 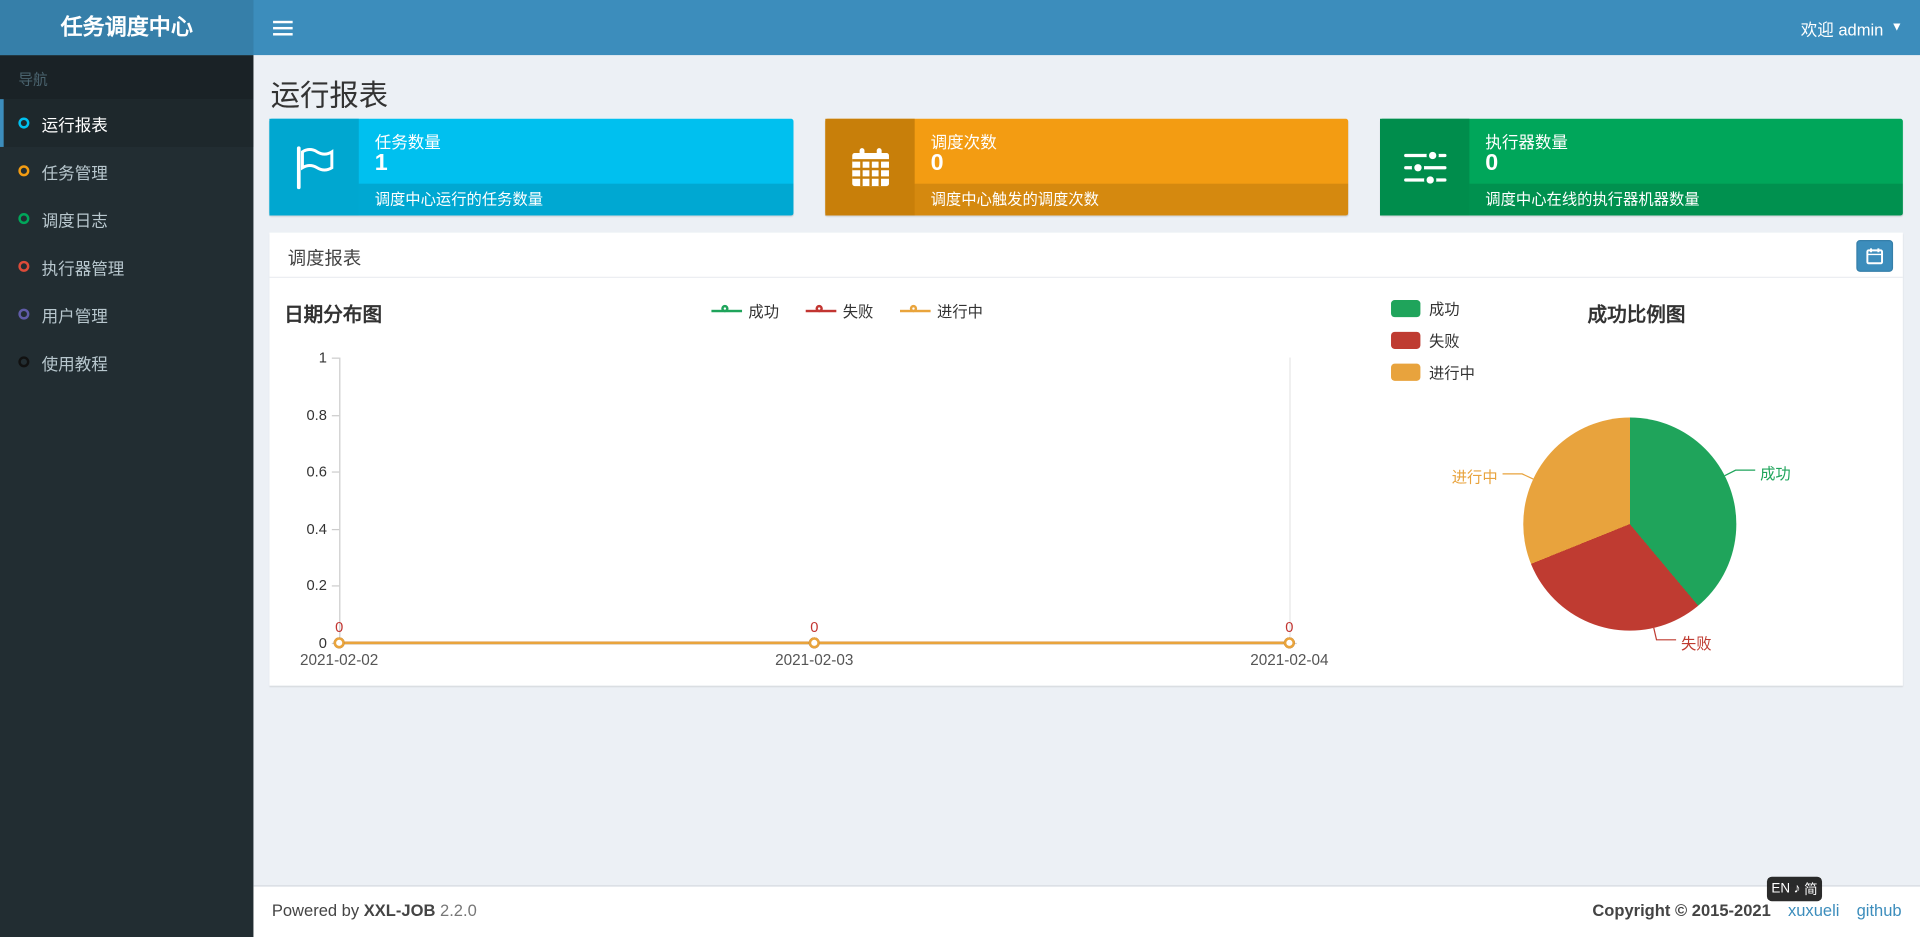 I want to click on sidebar-item-help-tutorial: 使用教程, so click(x=126, y=362).